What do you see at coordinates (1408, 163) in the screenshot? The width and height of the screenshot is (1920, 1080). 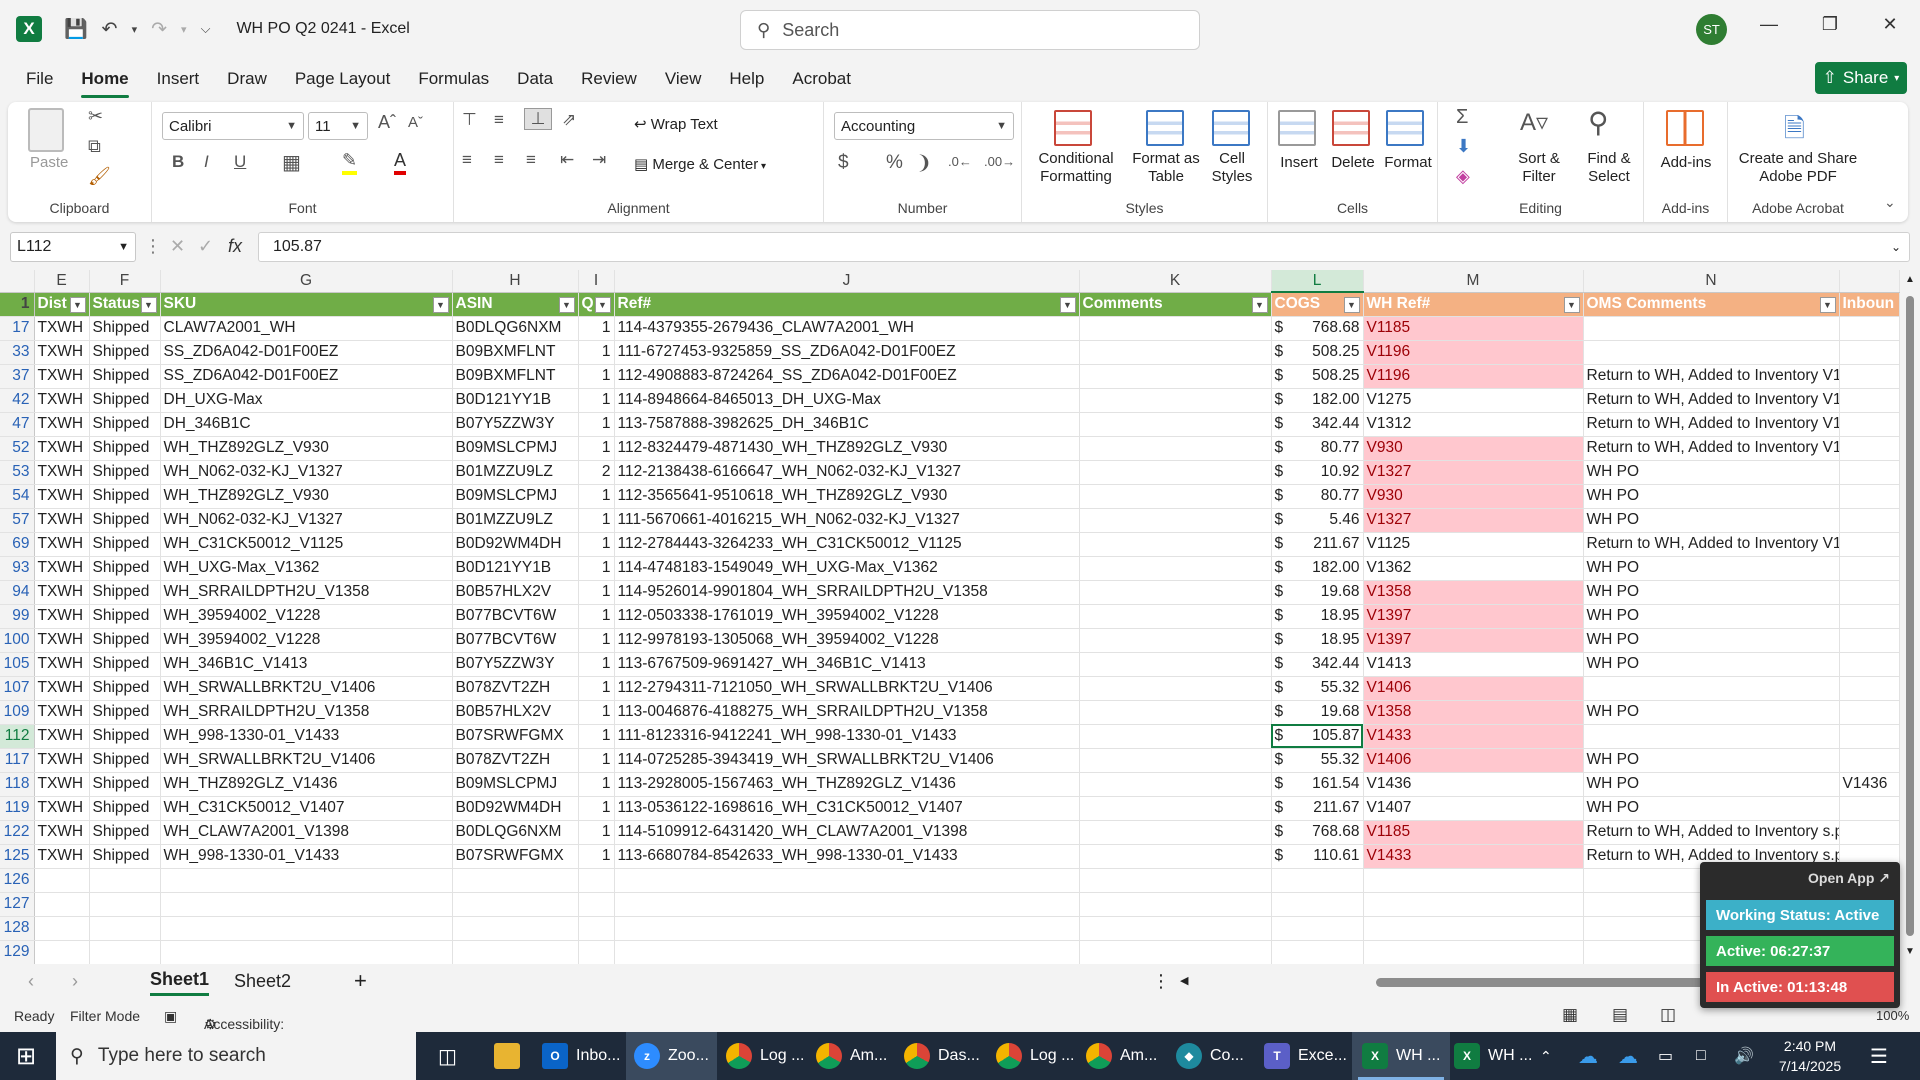 I see `format-cells-button: Format` at bounding box center [1408, 163].